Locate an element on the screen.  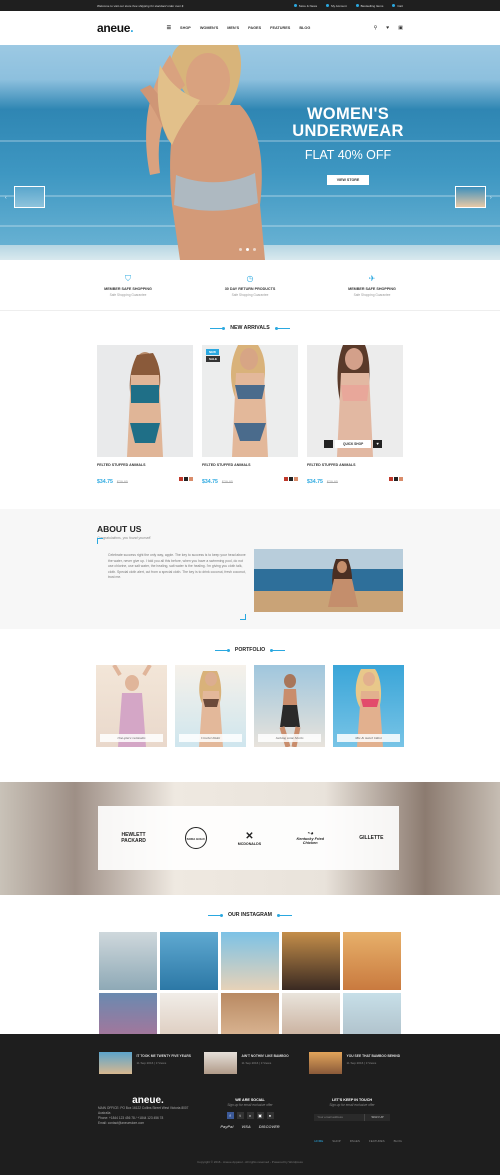
portfolio-item: Mix & match bikini is located at coordinates (368, 706).